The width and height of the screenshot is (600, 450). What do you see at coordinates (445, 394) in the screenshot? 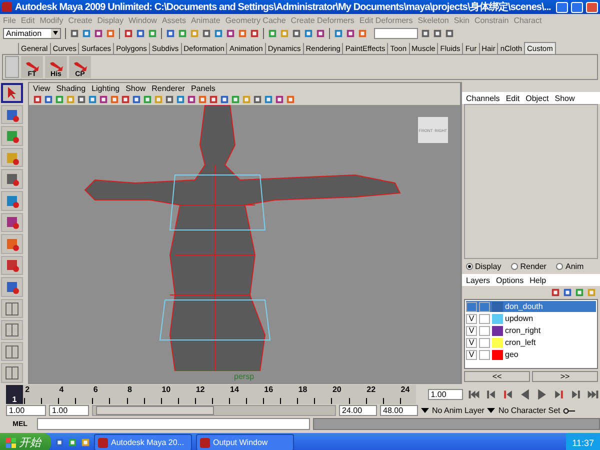
I see `current-time-field: 1.00` at bounding box center [445, 394].